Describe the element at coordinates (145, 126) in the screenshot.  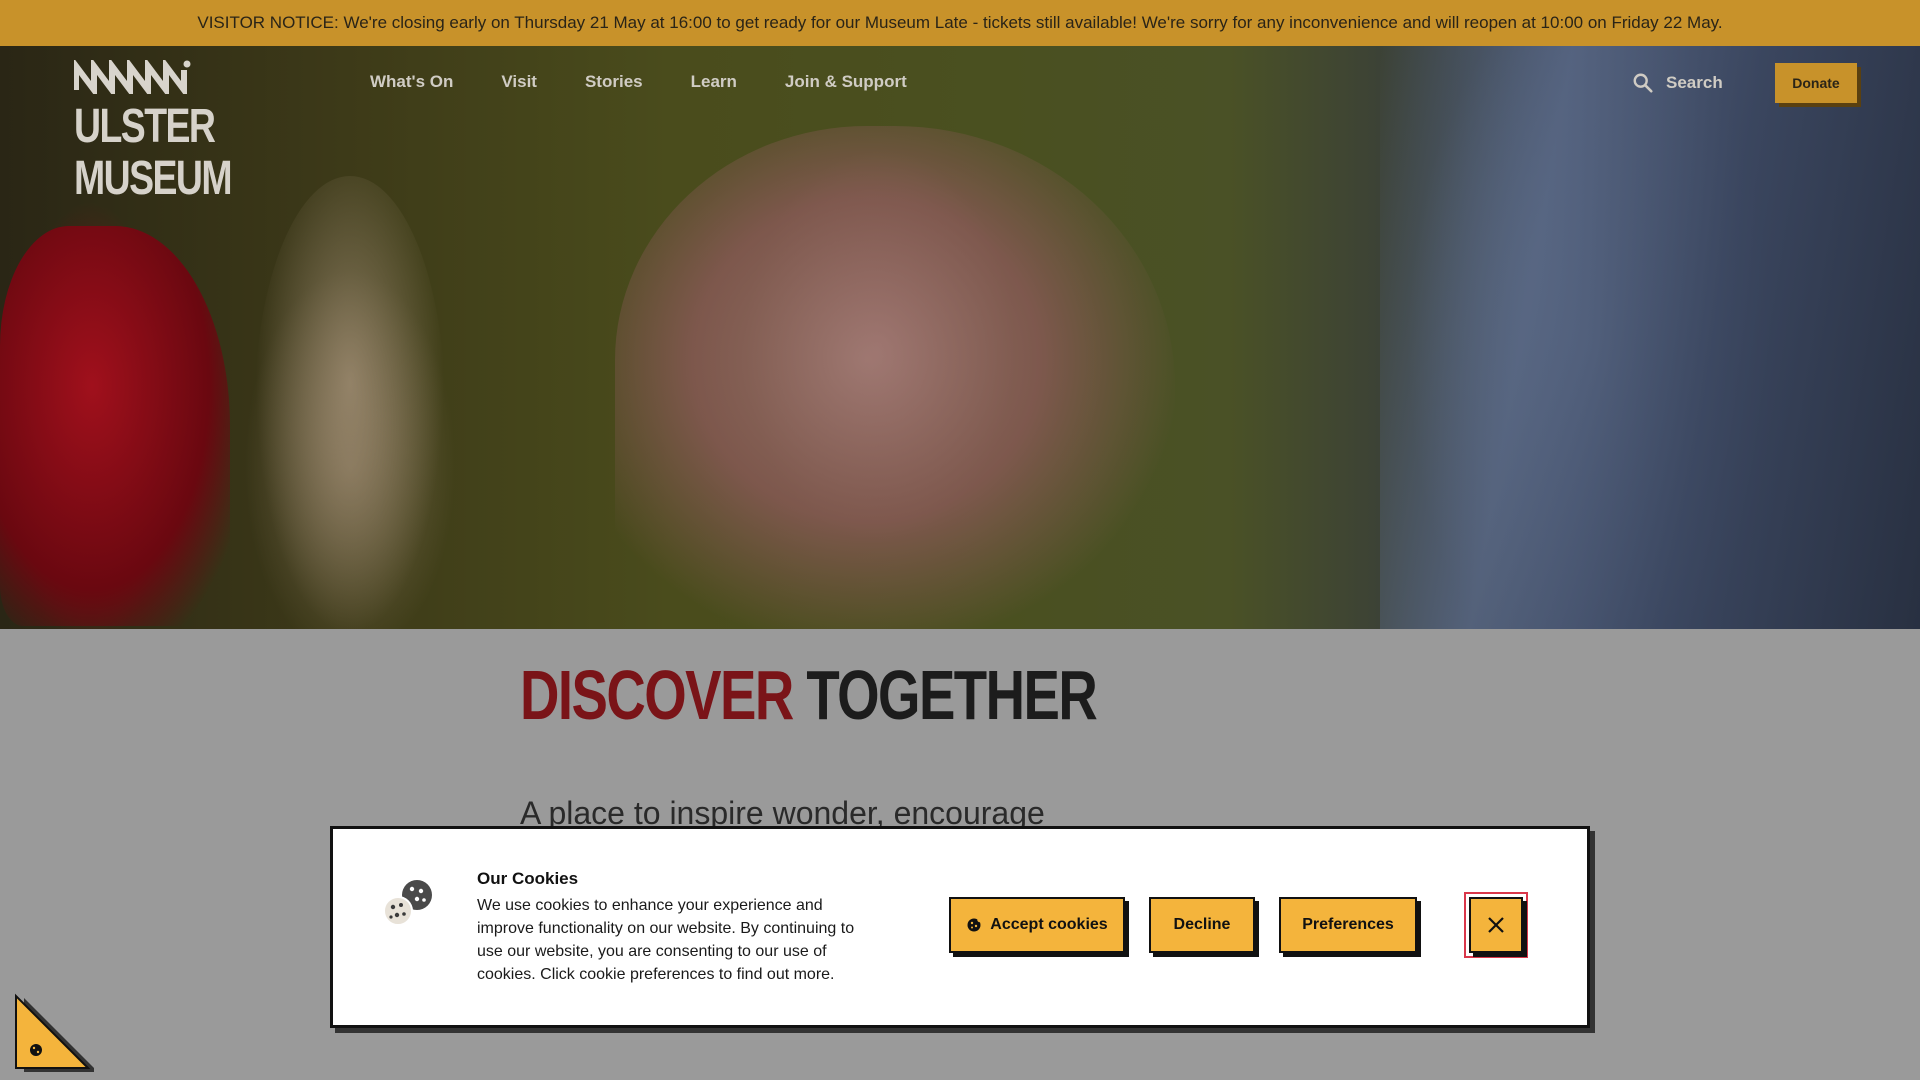
I see `logo-word-ulster: ULSTER` at that location.